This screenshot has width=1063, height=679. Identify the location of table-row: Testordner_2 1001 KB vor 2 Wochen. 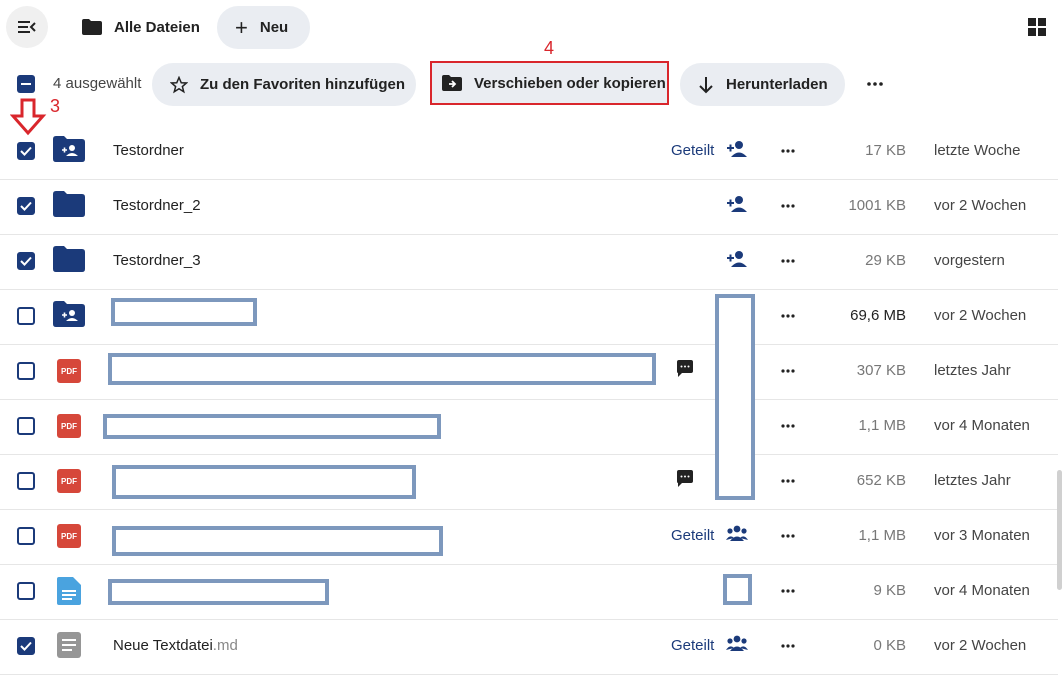
(529, 207).